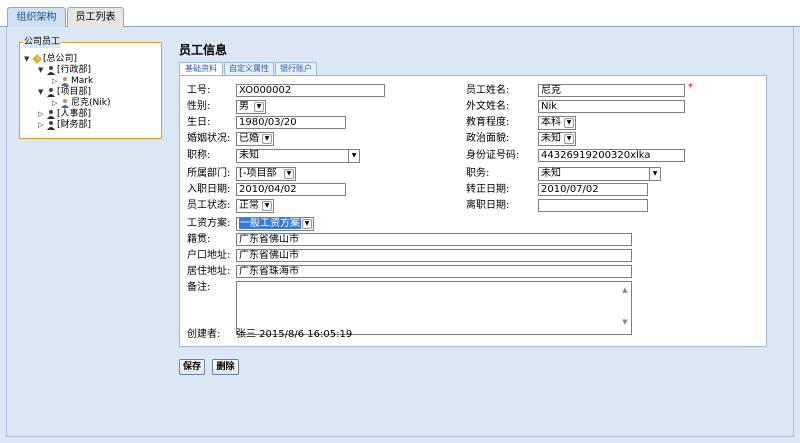  What do you see at coordinates (204, 334) in the screenshot?
I see `label-creator: 创建者:` at bounding box center [204, 334].